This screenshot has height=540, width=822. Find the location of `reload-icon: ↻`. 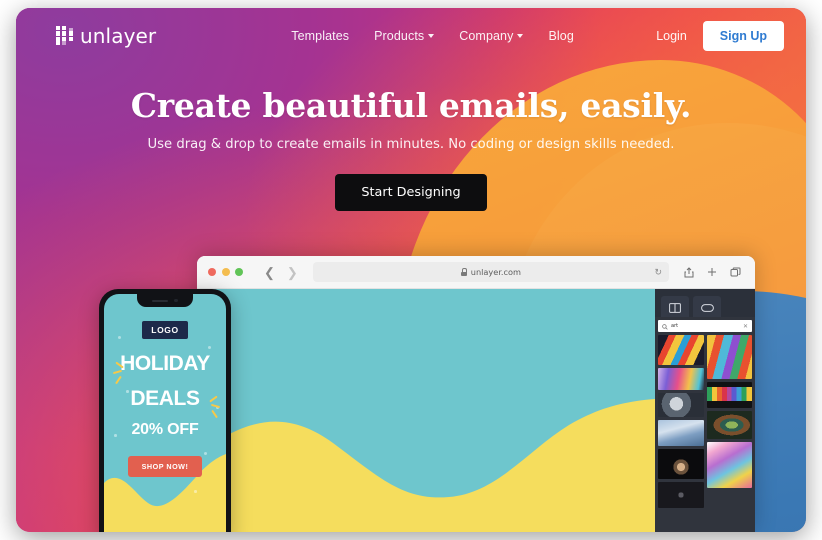

reload-icon: ↻ is located at coordinates (658, 272).